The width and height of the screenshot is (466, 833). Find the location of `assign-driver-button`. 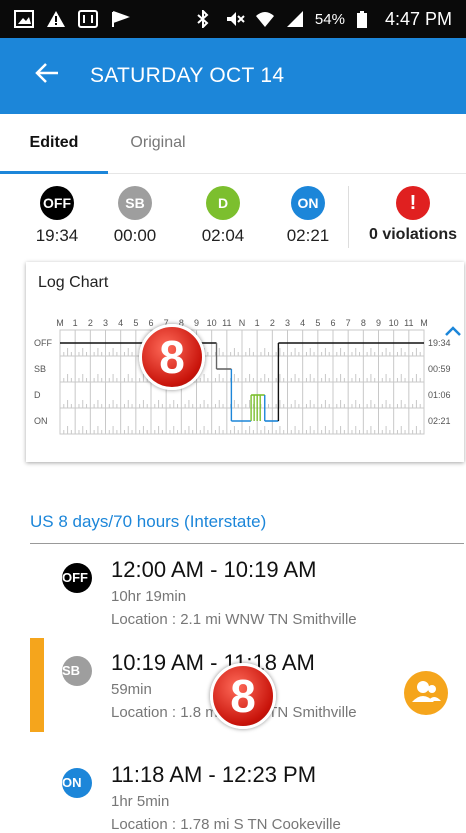

assign-driver-button is located at coordinates (426, 693).